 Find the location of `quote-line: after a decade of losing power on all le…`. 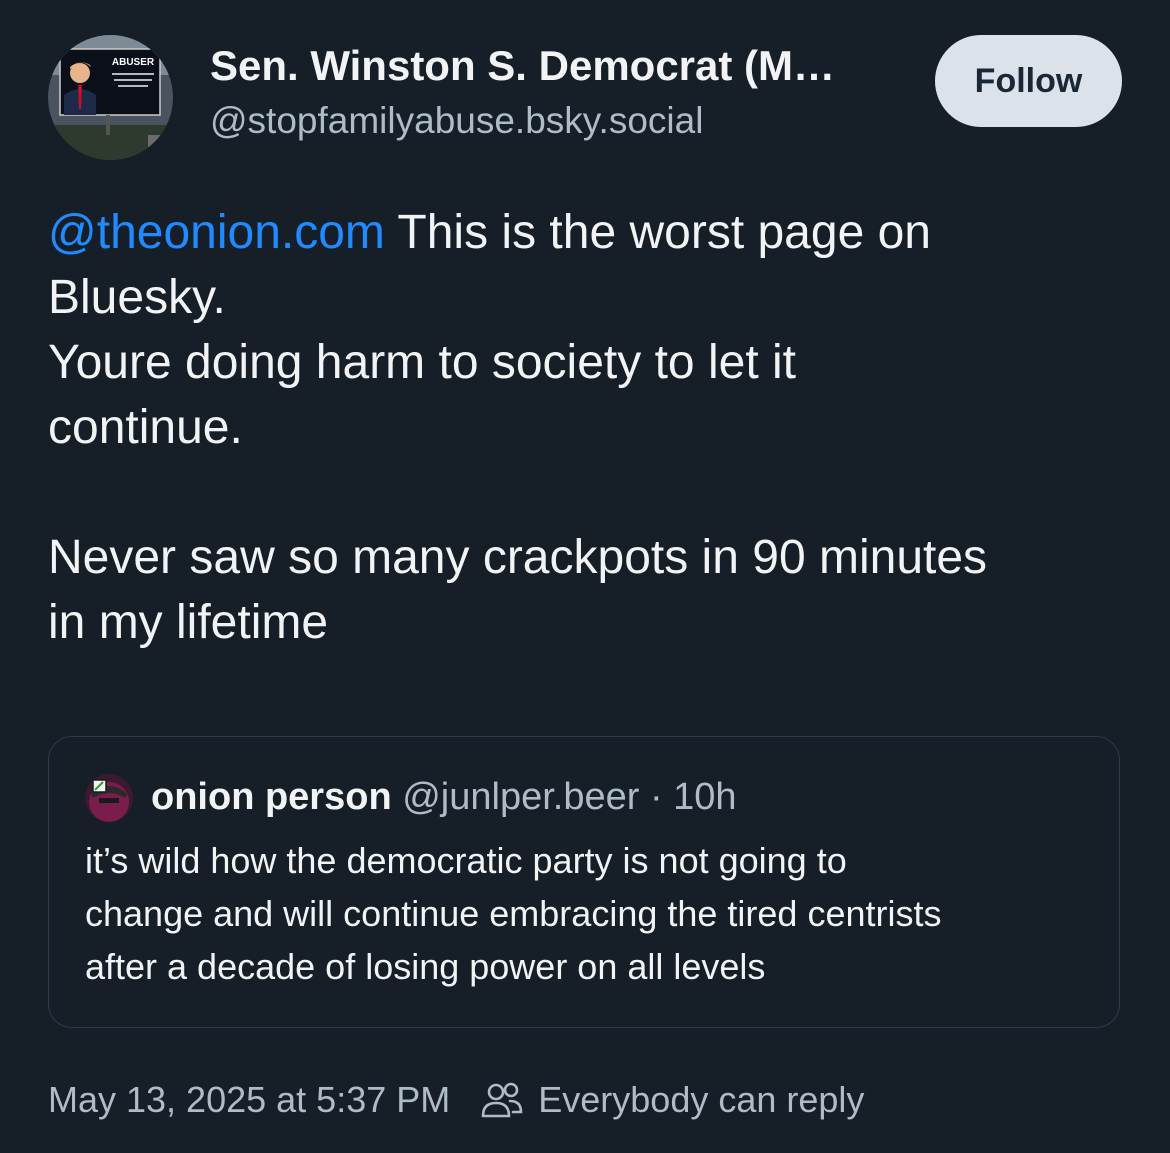

quote-line: after a decade of losing power on all le… is located at coordinates (425, 966).